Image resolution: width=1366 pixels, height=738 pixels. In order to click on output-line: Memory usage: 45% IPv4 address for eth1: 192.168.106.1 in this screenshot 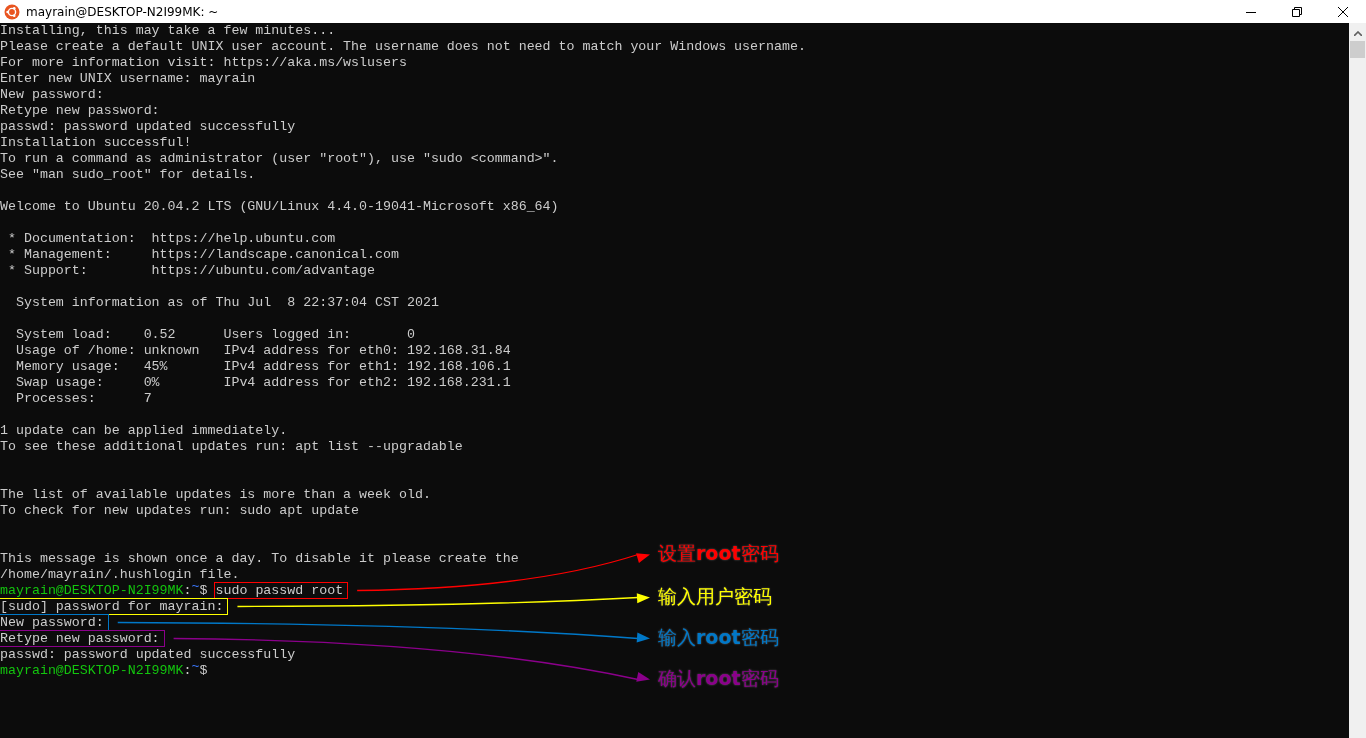, I will do `click(262, 366)`.